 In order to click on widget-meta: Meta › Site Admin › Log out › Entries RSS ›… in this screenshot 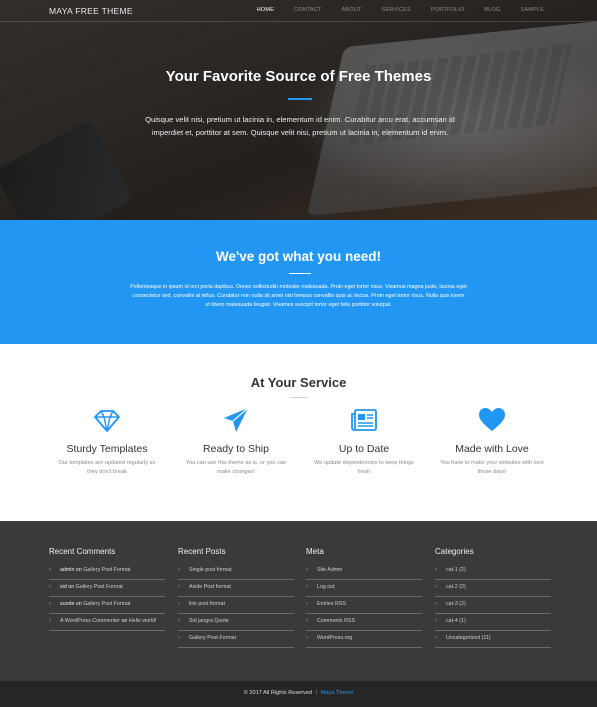, I will do `click(364, 597)`.